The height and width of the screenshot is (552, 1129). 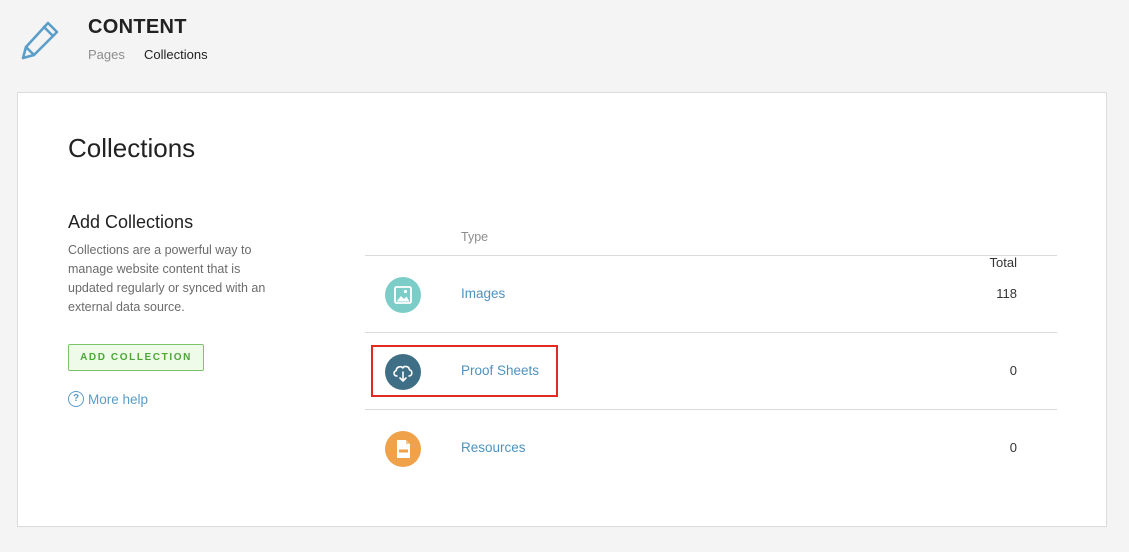 What do you see at coordinates (711, 371) in the screenshot?
I see `table-row: Proof Sheets 0` at bounding box center [711, 371].